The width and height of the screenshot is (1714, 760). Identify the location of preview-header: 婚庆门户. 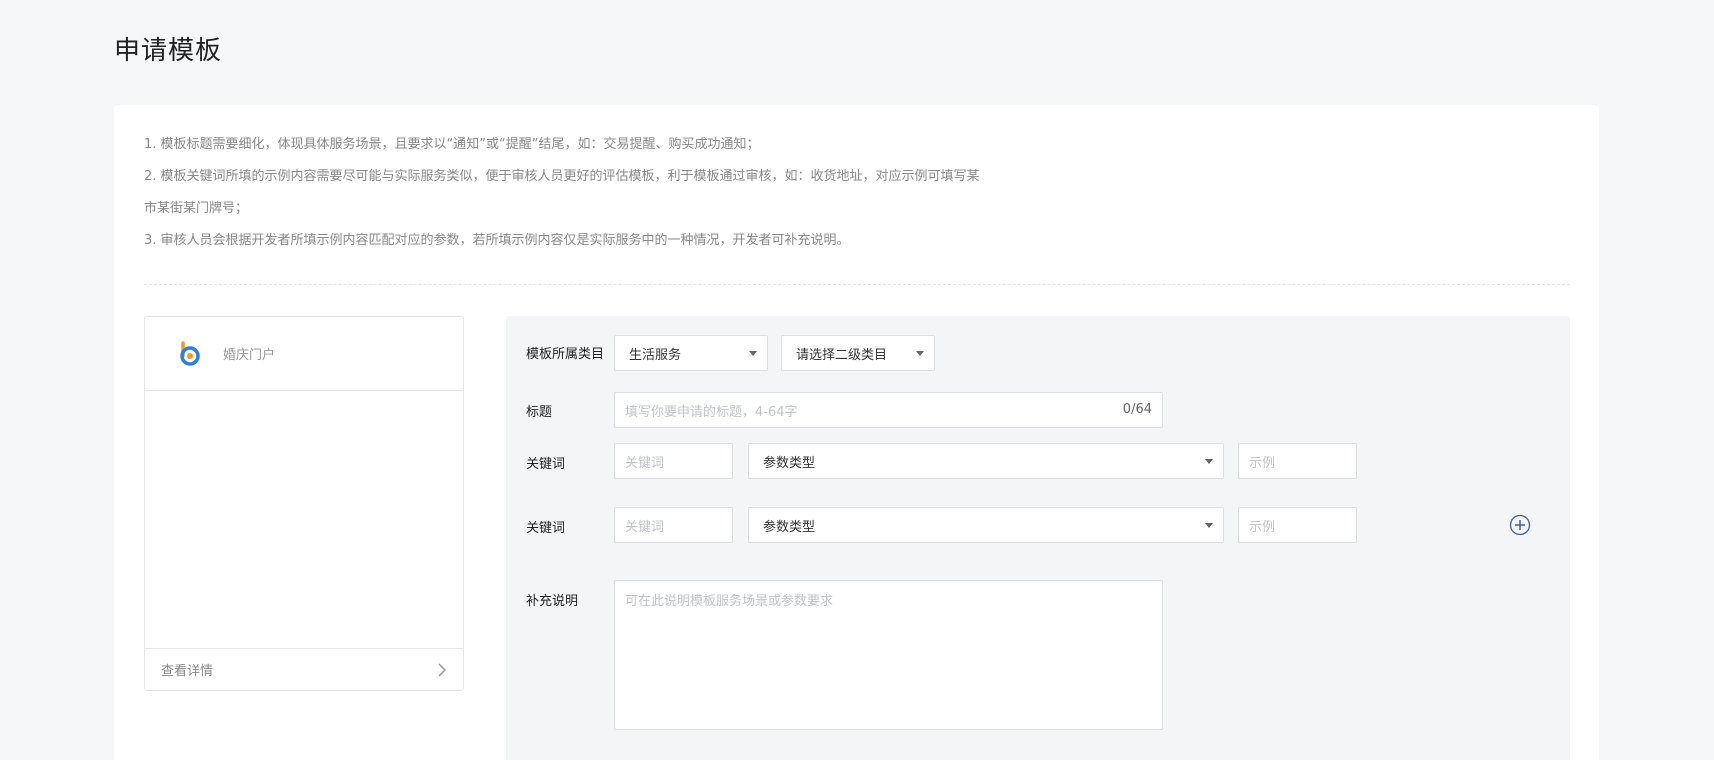
(304, 354).